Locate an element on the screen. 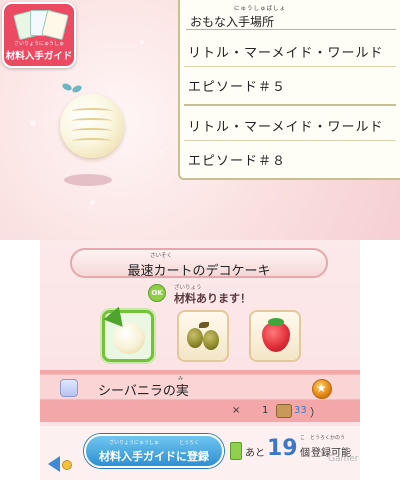 Image resolution: width=400 pixels, height=480 pixels. ok-badge: OK is located at coordinates (157, 293).